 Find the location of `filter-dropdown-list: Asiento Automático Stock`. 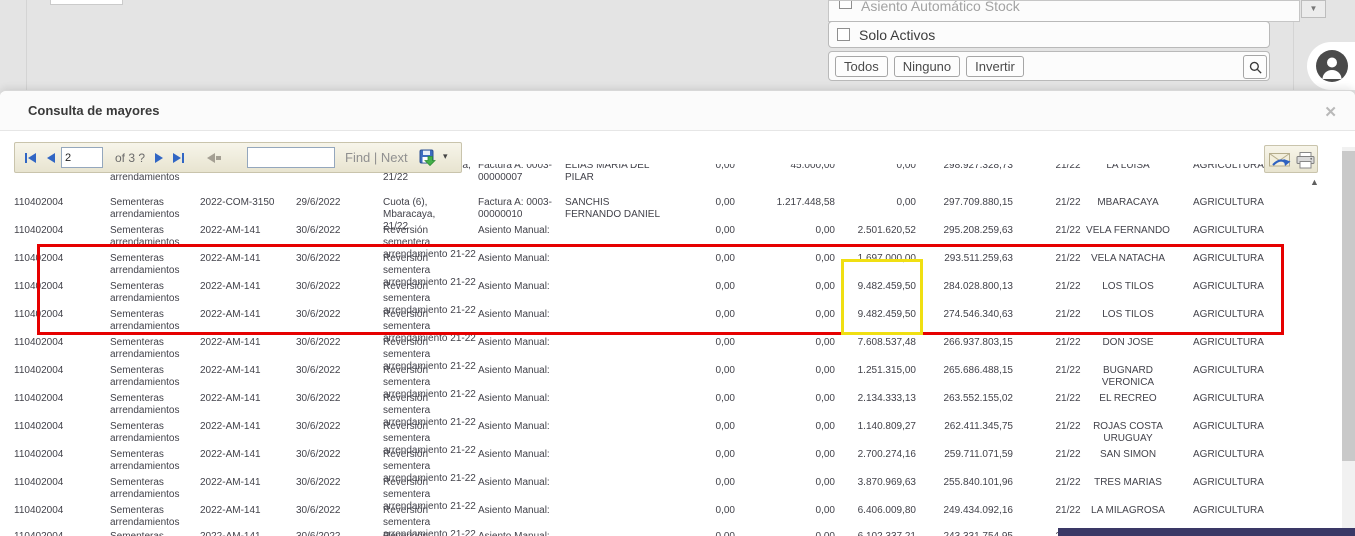

filter-dropdown-list: Asiento Automático Stock is located at coordinates (1064, 11).